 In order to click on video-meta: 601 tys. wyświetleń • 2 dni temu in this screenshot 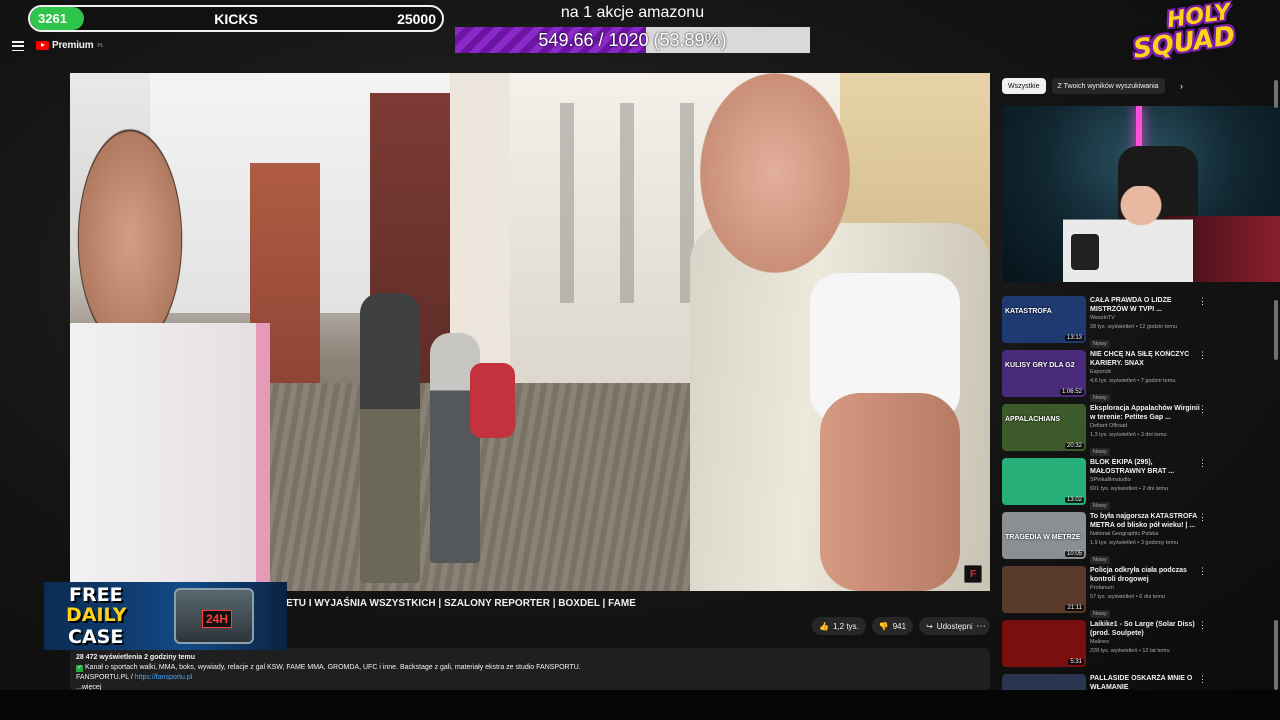, I will do `click(1129, 489)`.